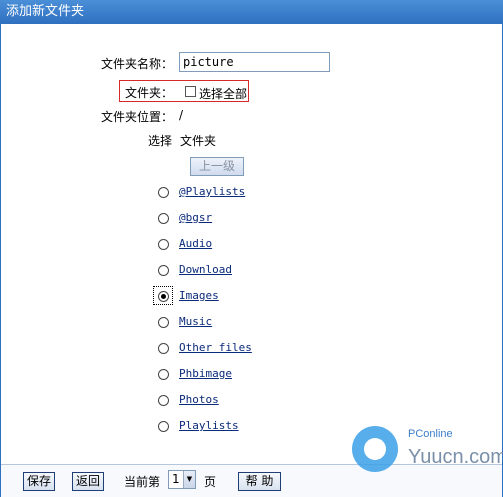 Image resolution: width=503 pixels, height=497 pixels. I want to click on page-select-value: 1, so click(176, 479).